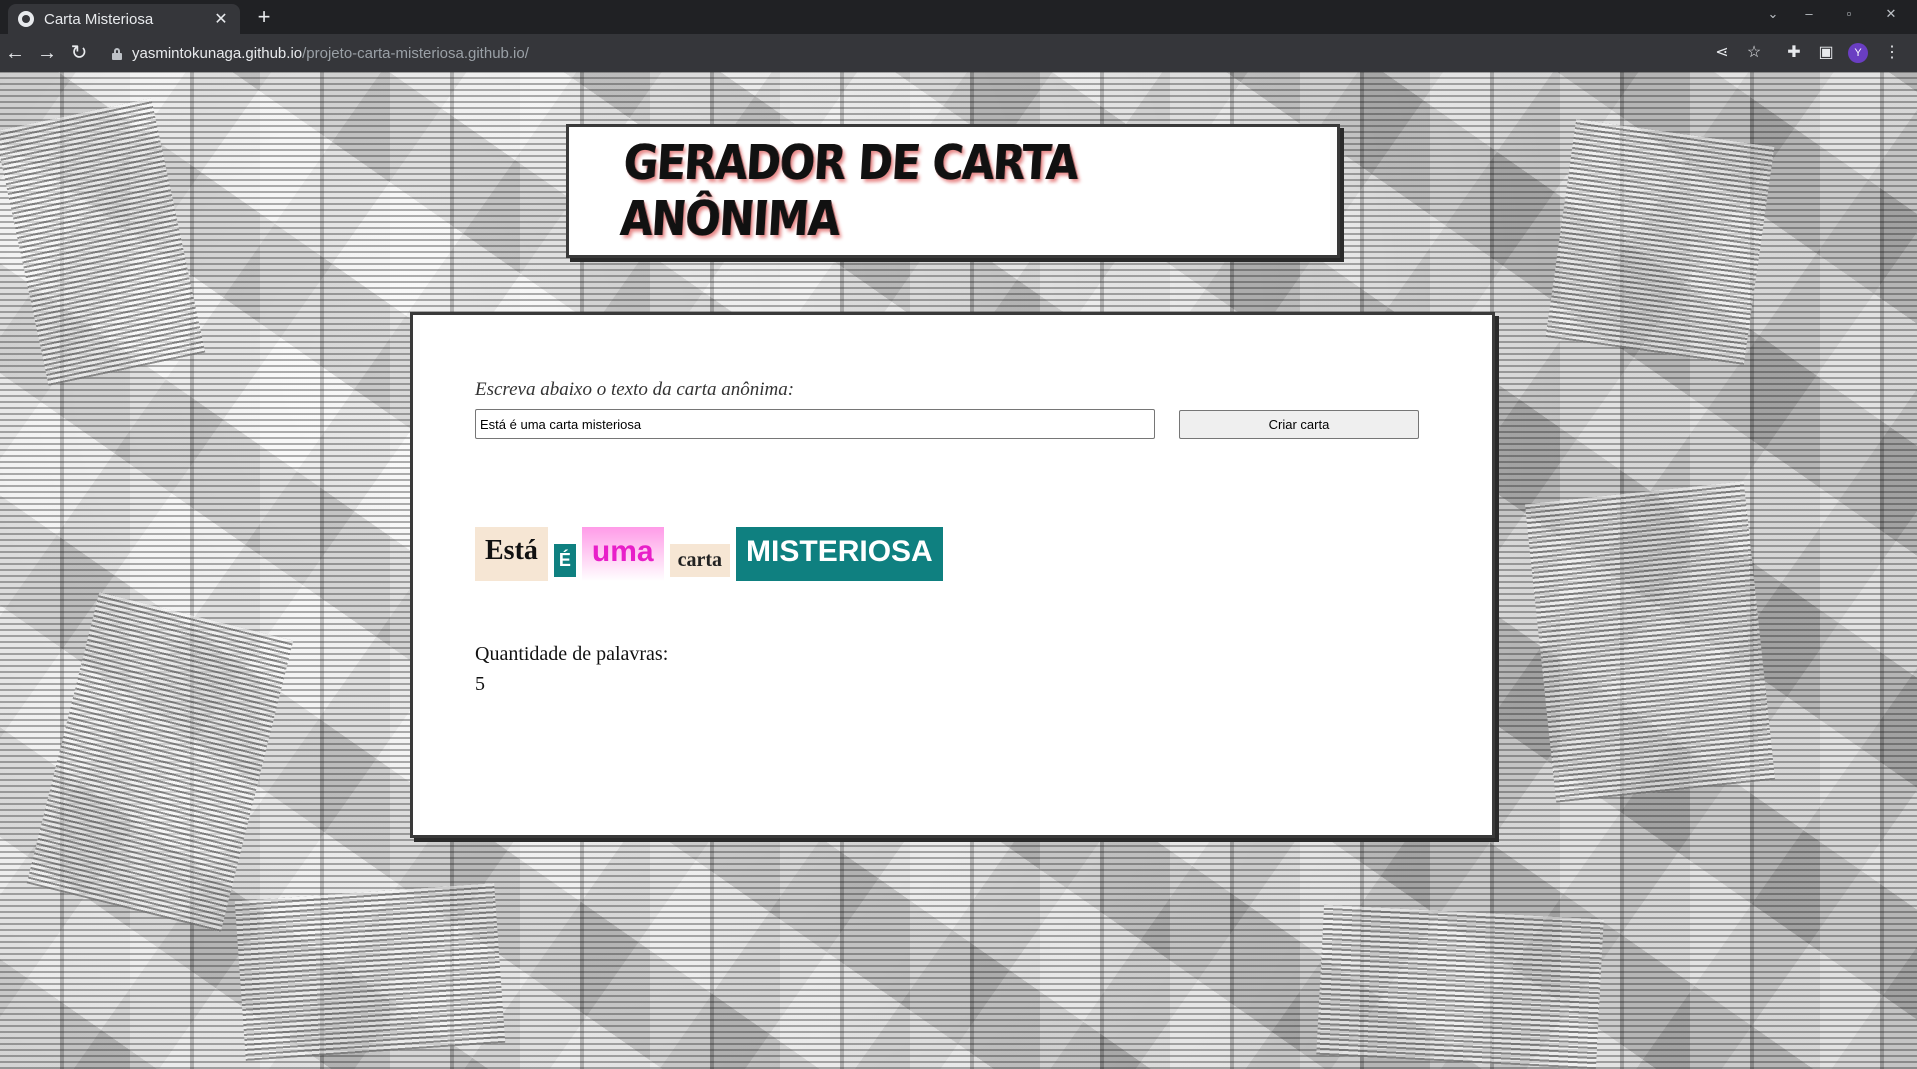 This screenshot has width=1917, height=1069. I want to click on profile-avatar: Y, so click(1858, 53).